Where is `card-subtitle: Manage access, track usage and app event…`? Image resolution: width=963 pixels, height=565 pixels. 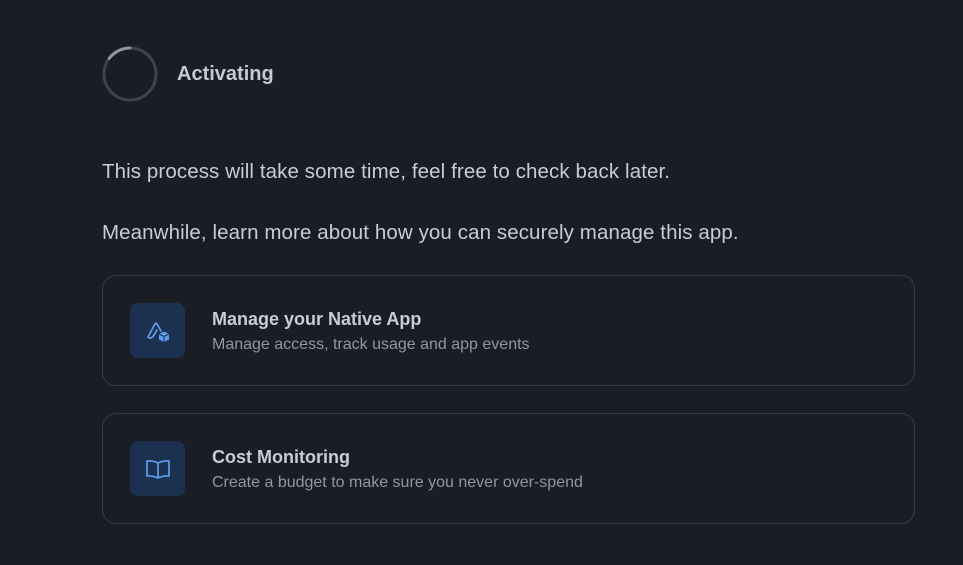 card-subtitle: Manage access, track usage and app event… is located at coordinates (371, 344).